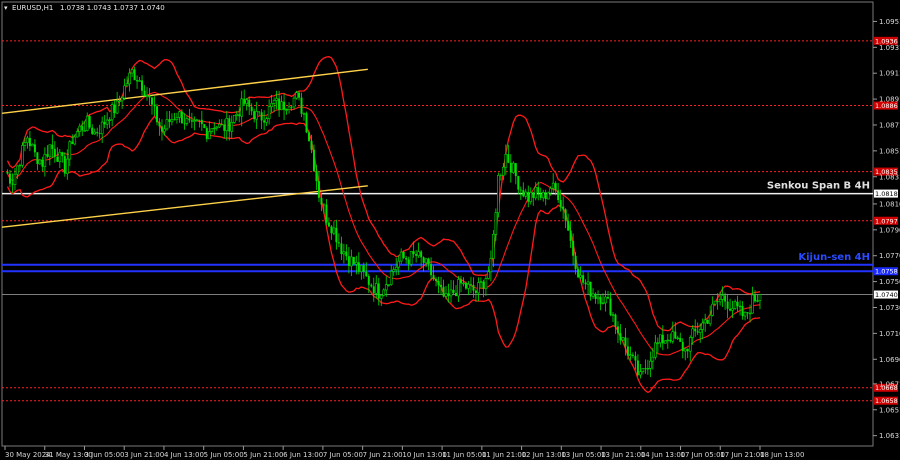 The image size is (900, 460). What do you see at coordinates (224, 455) in the screenshot?
I see `x-tick-label: 5 Jun 05:00` at bounding box center [224, 455].